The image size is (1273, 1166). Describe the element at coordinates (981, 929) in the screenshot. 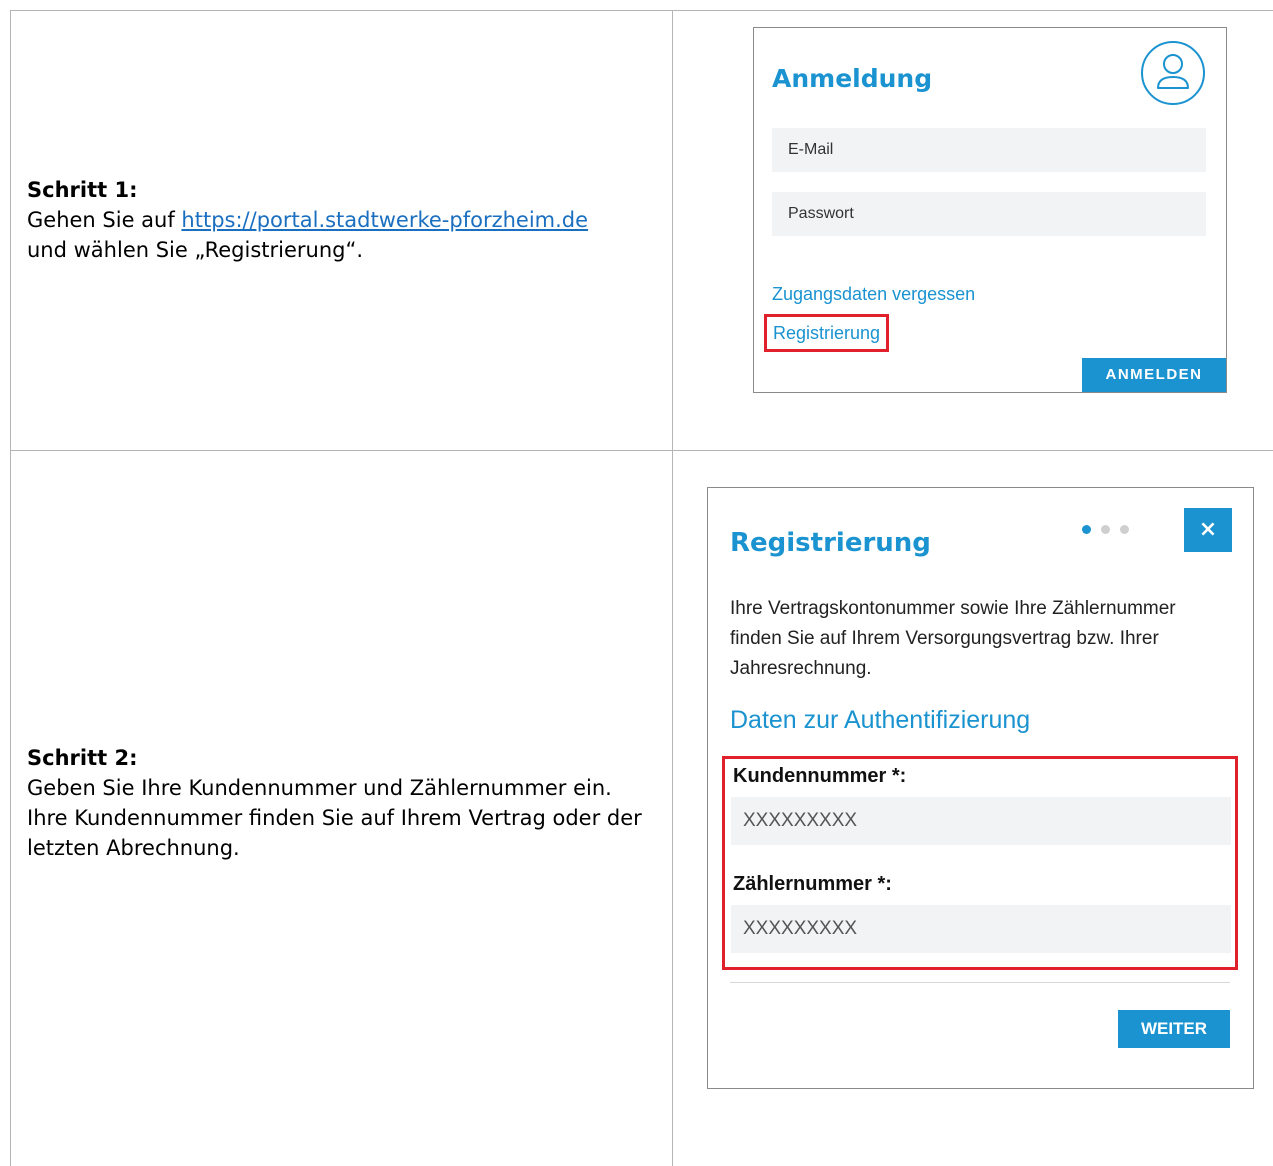

I see `meter-number-input` at that location.